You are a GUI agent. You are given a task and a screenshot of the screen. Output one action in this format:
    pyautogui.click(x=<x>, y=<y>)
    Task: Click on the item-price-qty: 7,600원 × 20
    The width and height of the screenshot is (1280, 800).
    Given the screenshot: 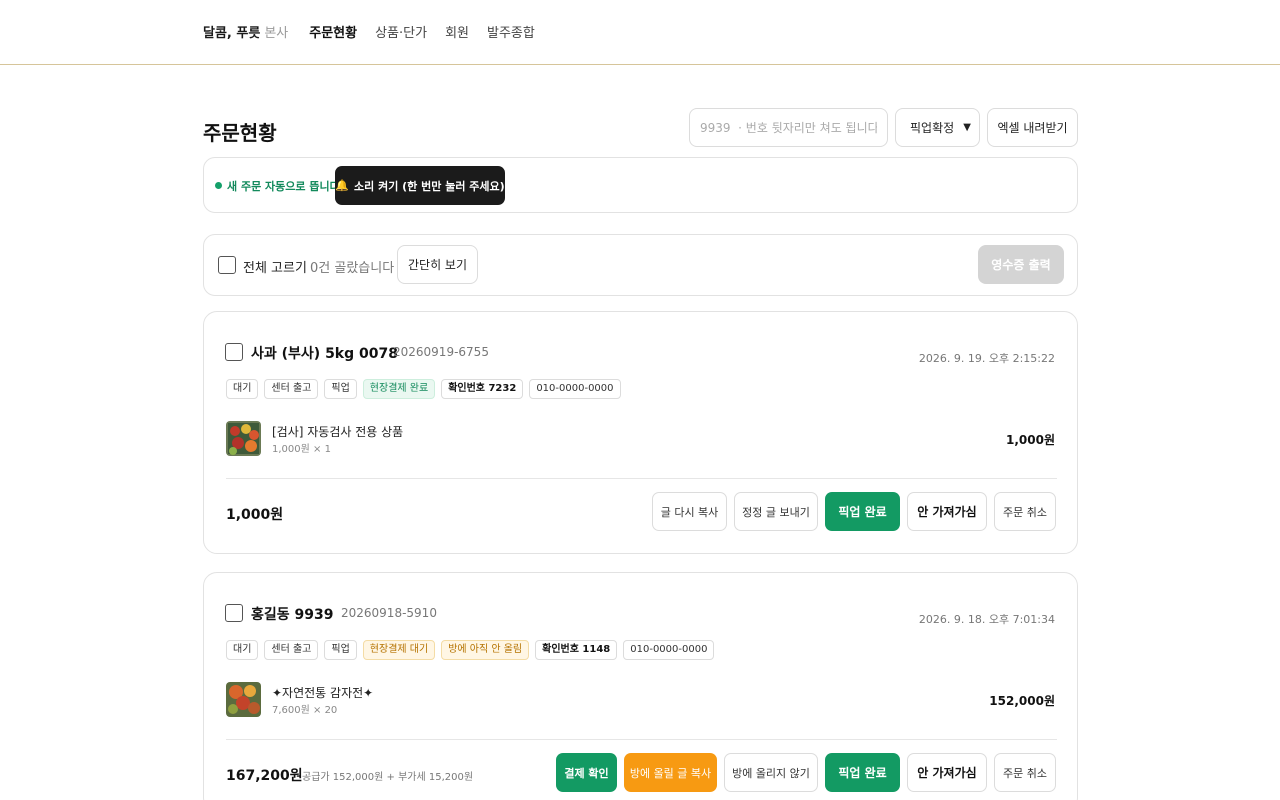 What is the action you would take?
    pyautogui.click(x=305, y=710)
    